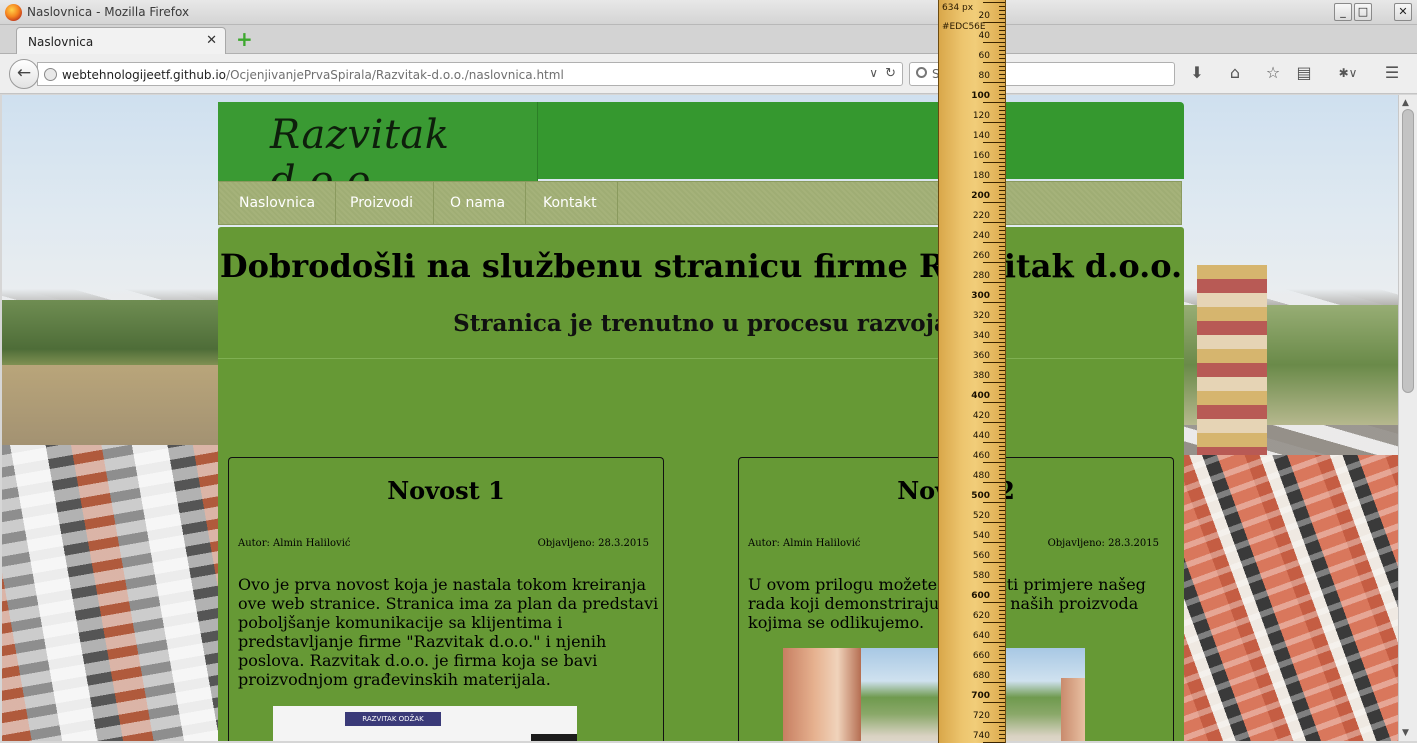 The image size is (1417, 743). What do you see at coordinates (981, 236) in the screenshot?
I see `ruler-tick-label: 240` at bounding box center [981, 236].